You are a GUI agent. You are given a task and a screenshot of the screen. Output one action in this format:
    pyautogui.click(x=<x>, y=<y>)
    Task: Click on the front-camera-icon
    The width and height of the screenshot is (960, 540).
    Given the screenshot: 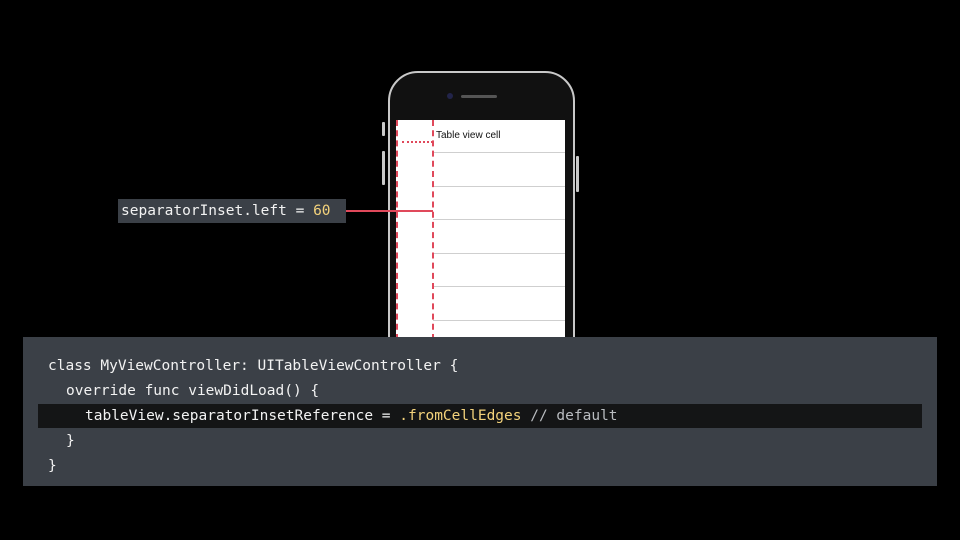 What is the action you would take?
    pyautogui.click(x=450, y=96)
    